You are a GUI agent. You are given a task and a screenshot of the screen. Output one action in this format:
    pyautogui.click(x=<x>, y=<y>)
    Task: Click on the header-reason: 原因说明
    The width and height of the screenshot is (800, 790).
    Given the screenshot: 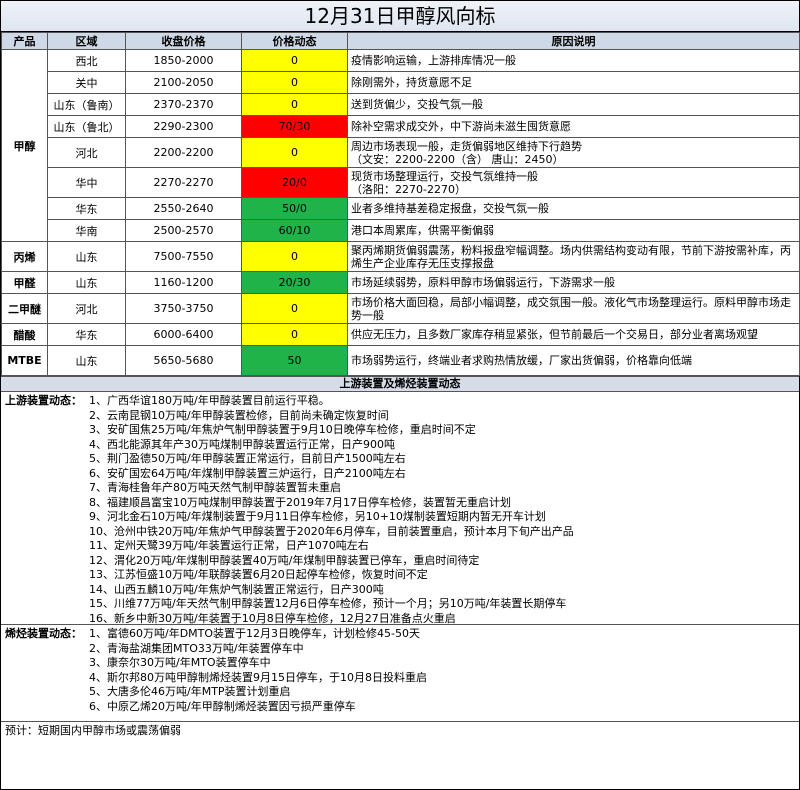 What is the action you would take?
    pyautogui.click(x=573, y=41)
    